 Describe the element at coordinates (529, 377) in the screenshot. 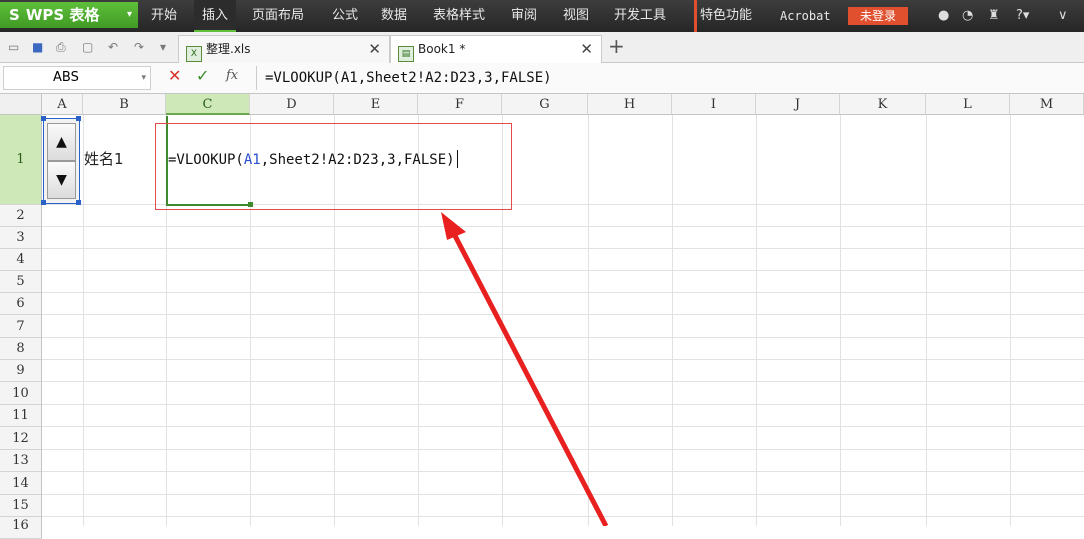

I see `arrow-shaft` at that location.